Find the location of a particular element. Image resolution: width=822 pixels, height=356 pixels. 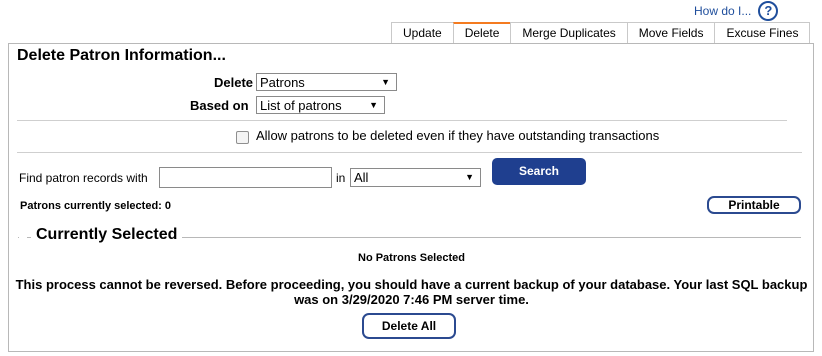

delete-select-value: Patrons is located at coordinates (282, 82).